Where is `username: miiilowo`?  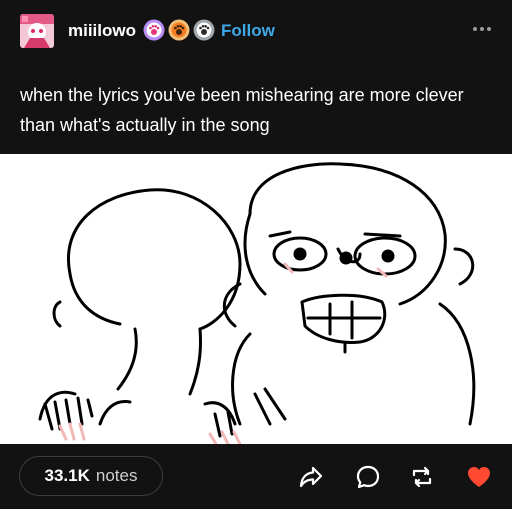
username: miiilowo is located at coordinates (102, 31).